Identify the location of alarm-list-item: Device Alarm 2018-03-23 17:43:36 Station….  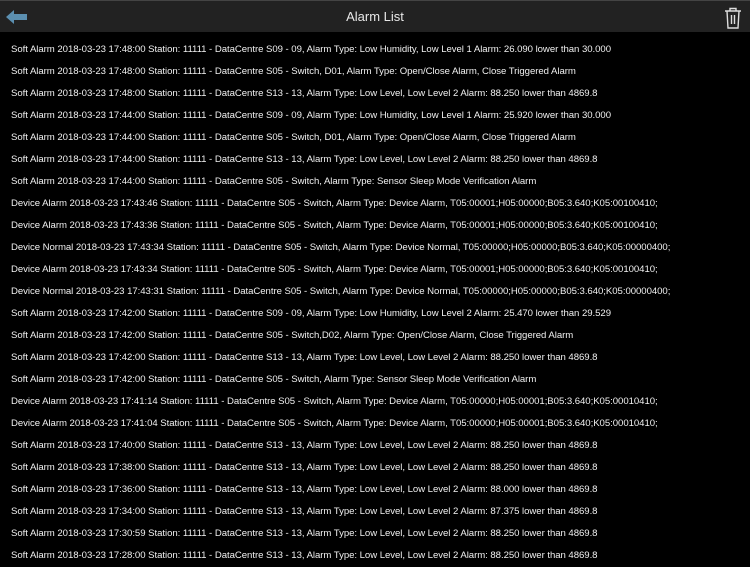
(375, 226).